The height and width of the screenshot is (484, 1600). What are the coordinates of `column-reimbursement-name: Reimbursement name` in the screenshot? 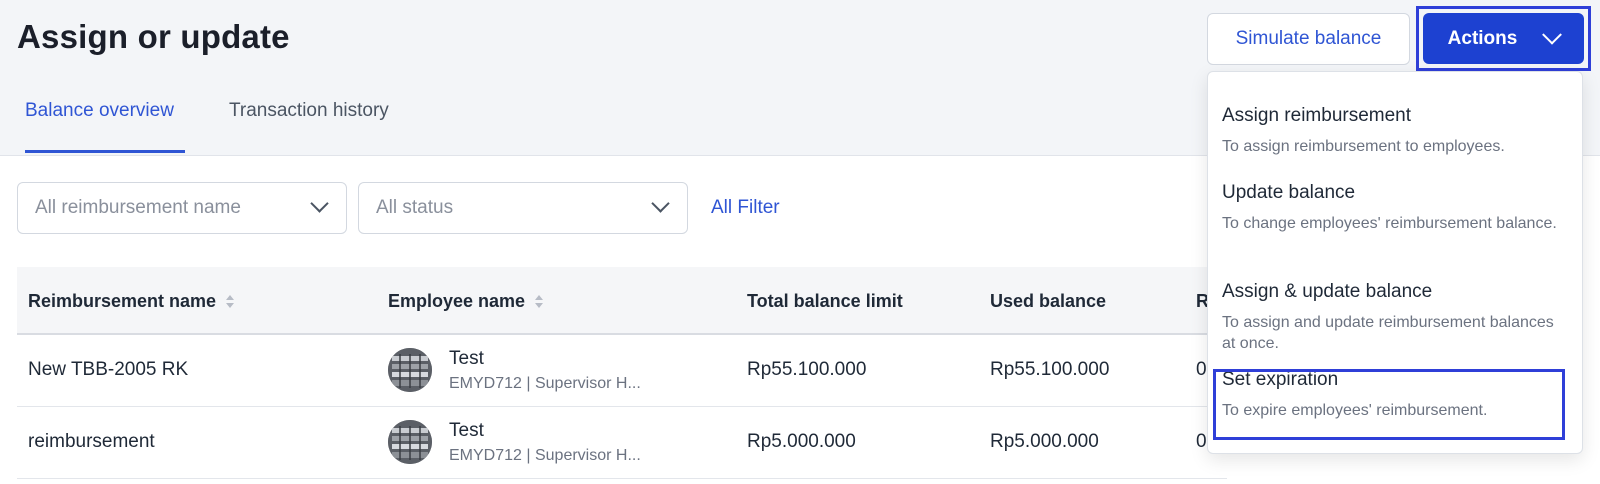 It's located at (131, 301).